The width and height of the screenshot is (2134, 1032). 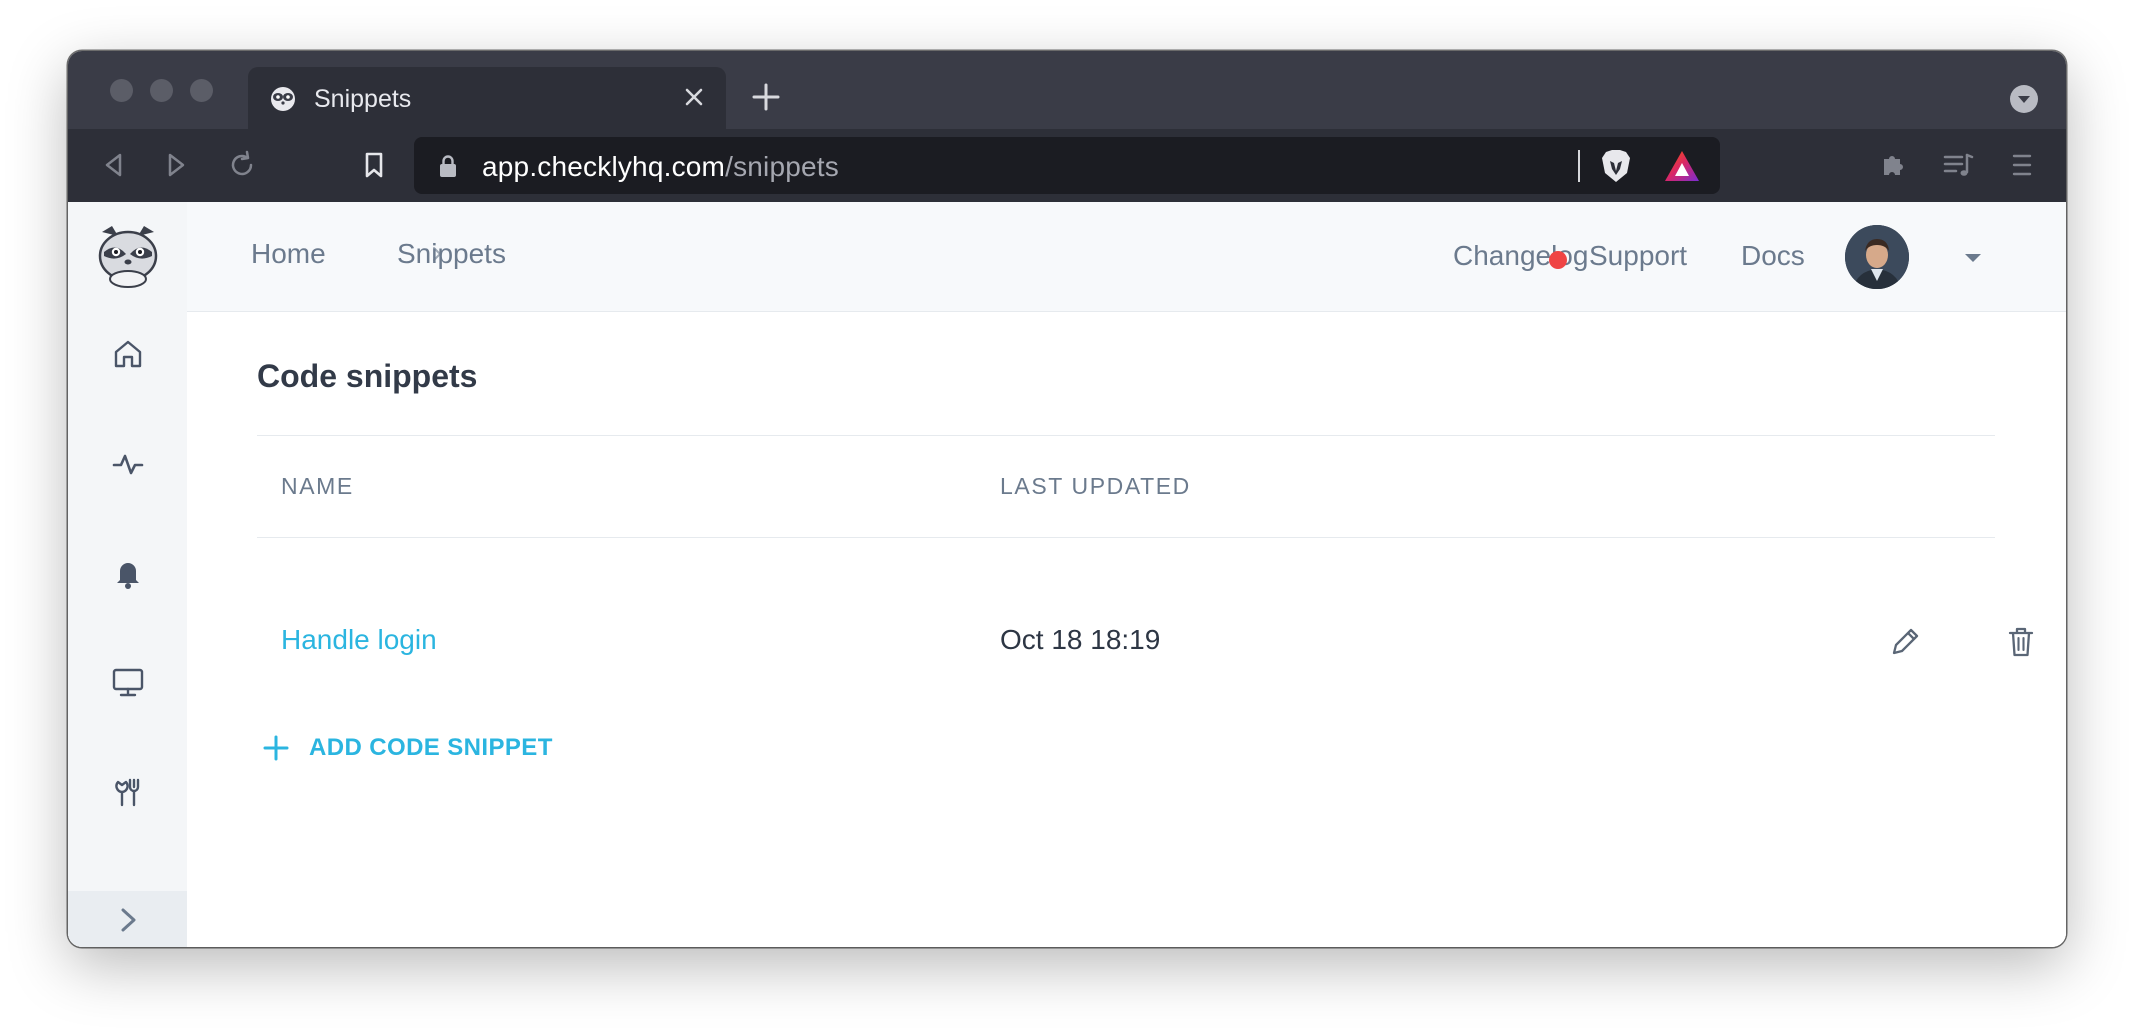 What do you see at coordinates (766, 97) in the screenshot?
I see `new-tab-plus-icon` at bounding box center [766, 97].